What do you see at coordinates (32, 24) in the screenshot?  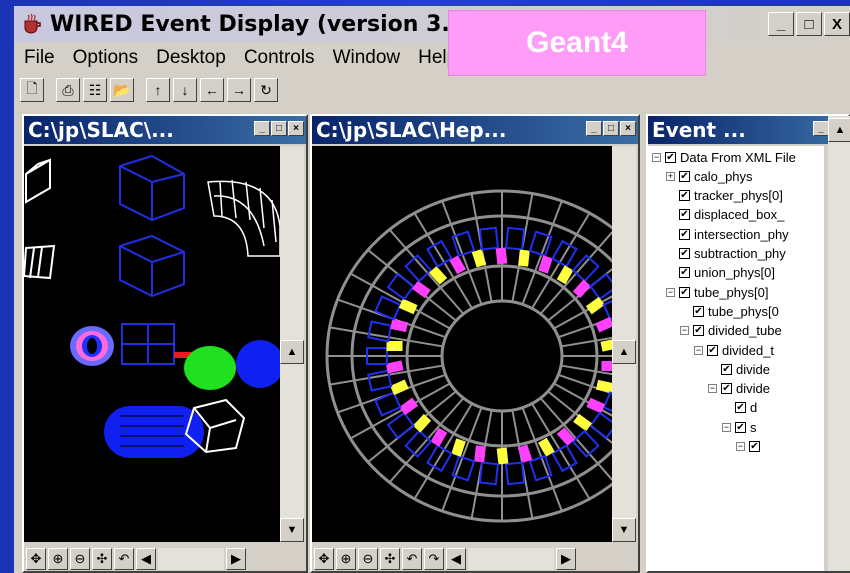 I see `java-cup-icon` at bounding box center [32, 24].